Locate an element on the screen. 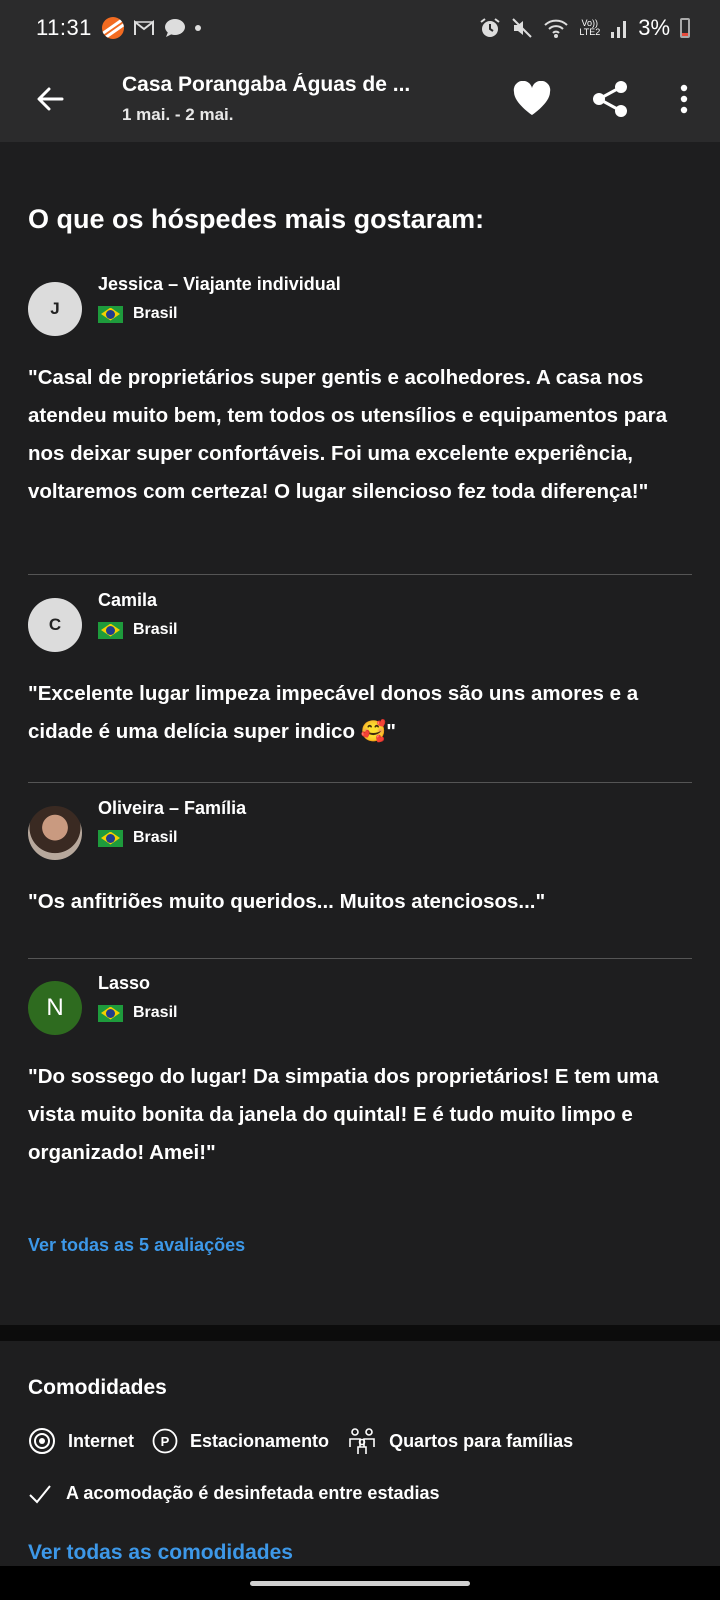  battery-percent: 3% is located at coordinates (654, 27).